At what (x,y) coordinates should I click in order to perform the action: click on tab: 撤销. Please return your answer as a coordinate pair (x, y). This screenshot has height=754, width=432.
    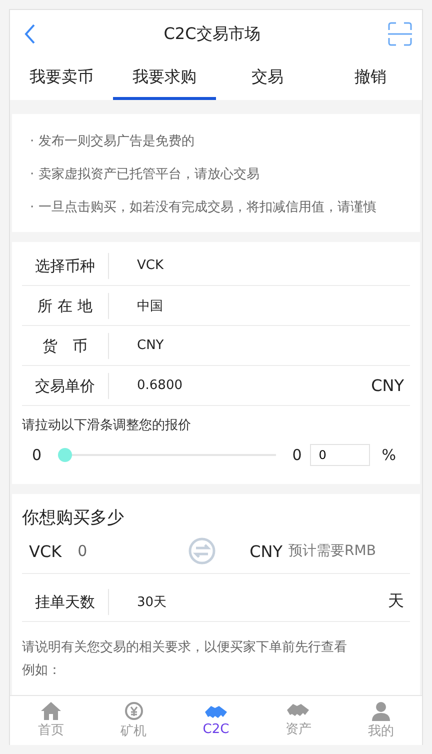
    Looking at the image, I should click on (370, 79).